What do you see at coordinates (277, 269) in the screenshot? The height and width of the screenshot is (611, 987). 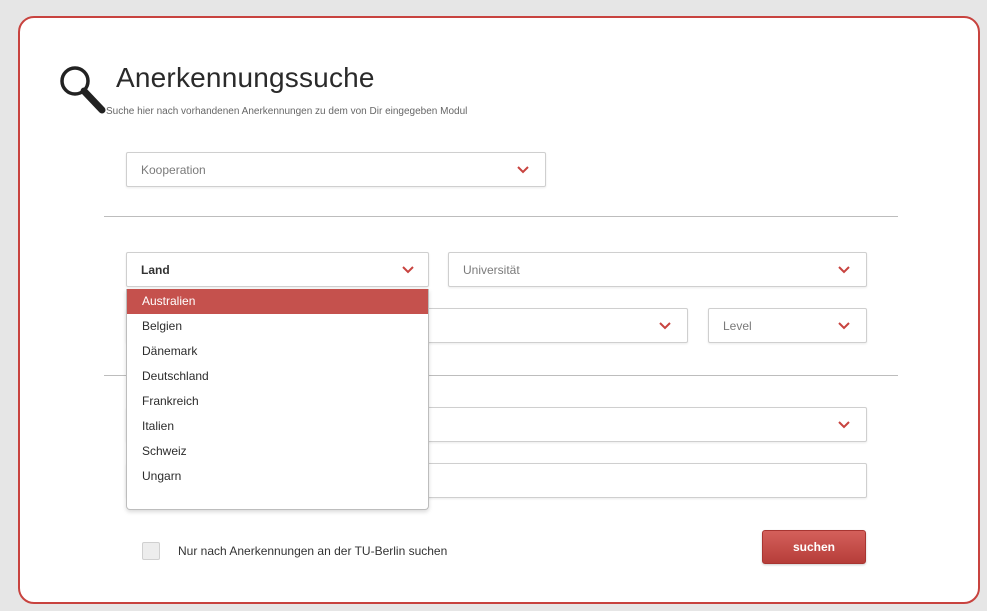 I see `land-select: Land` at bounding box center [277, 269].